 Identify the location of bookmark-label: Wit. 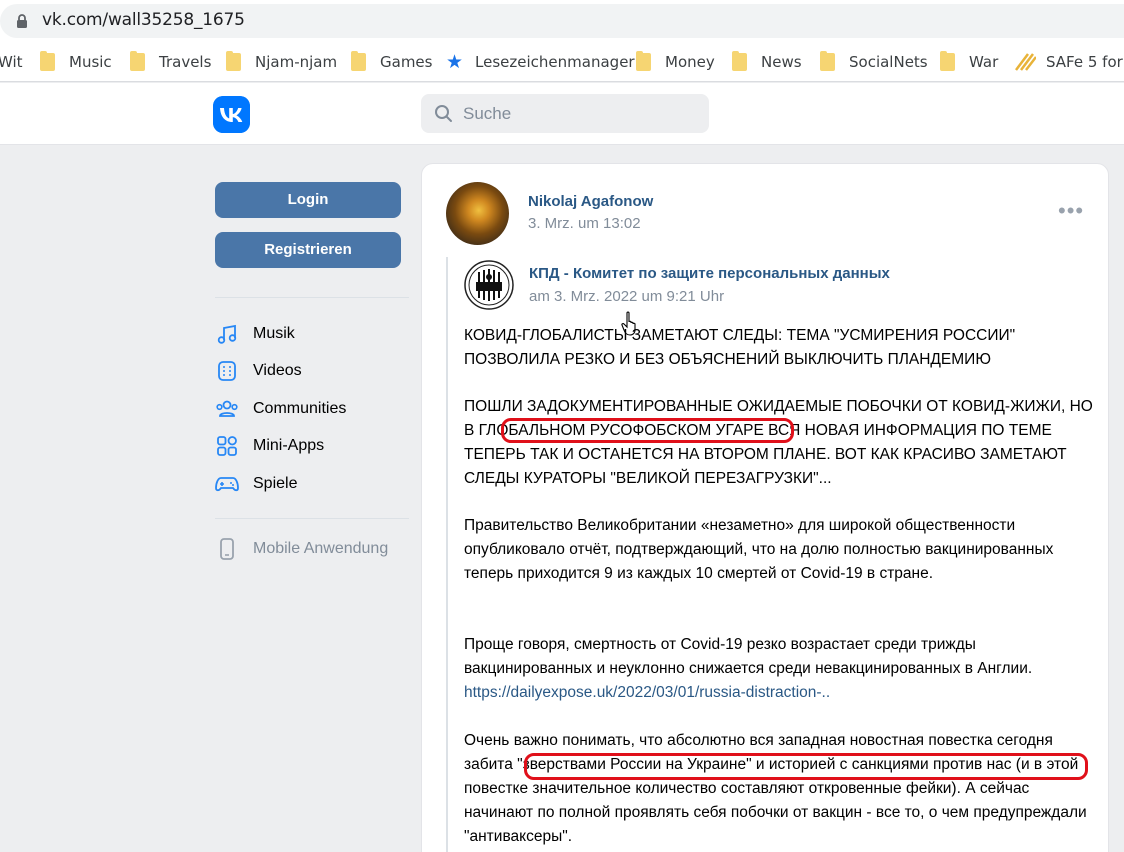
(11, 62).